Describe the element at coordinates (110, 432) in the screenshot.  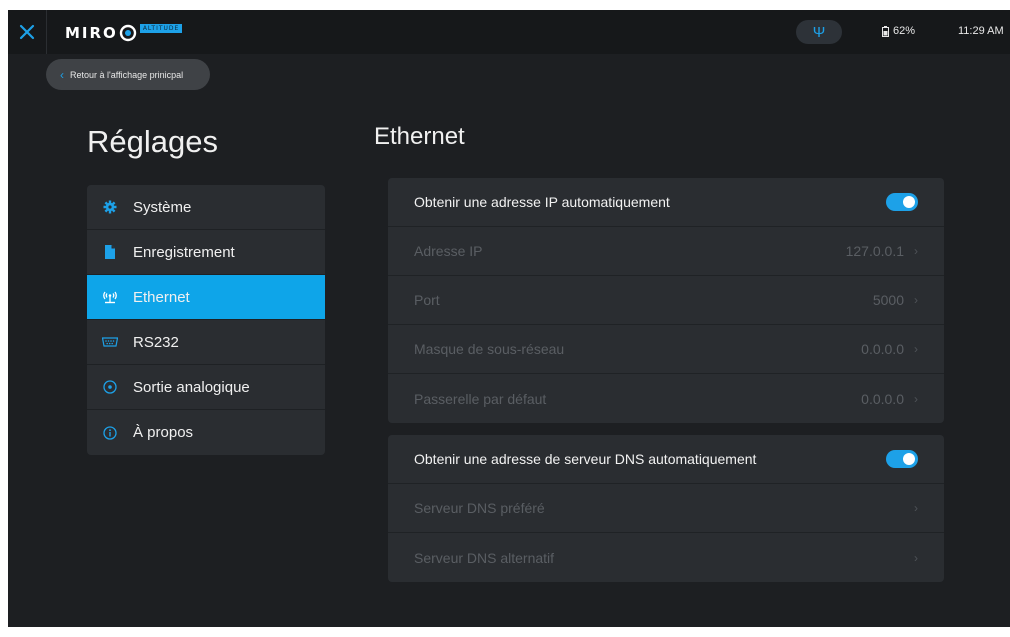
I see `info-icon` at that location.